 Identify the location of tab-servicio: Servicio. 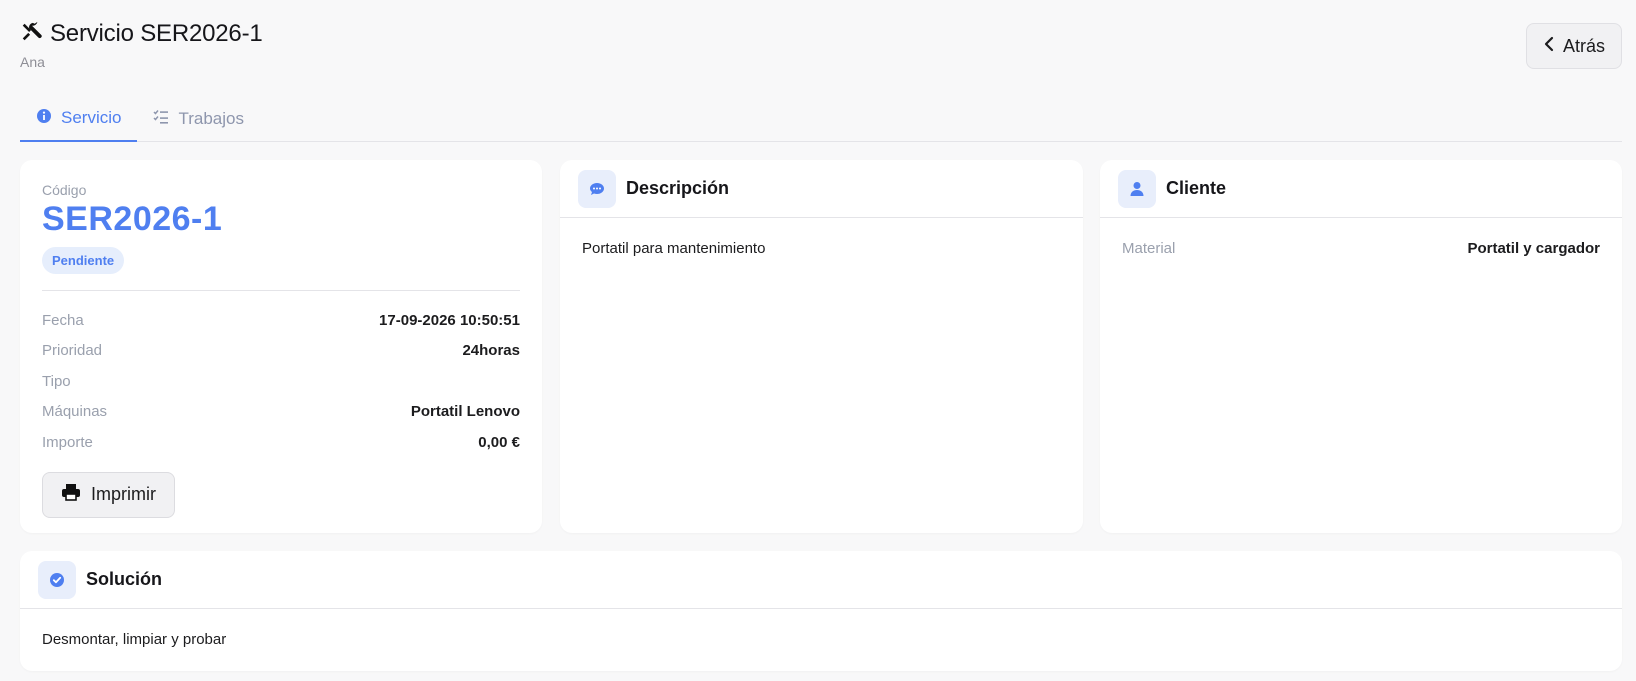
(79, 119).